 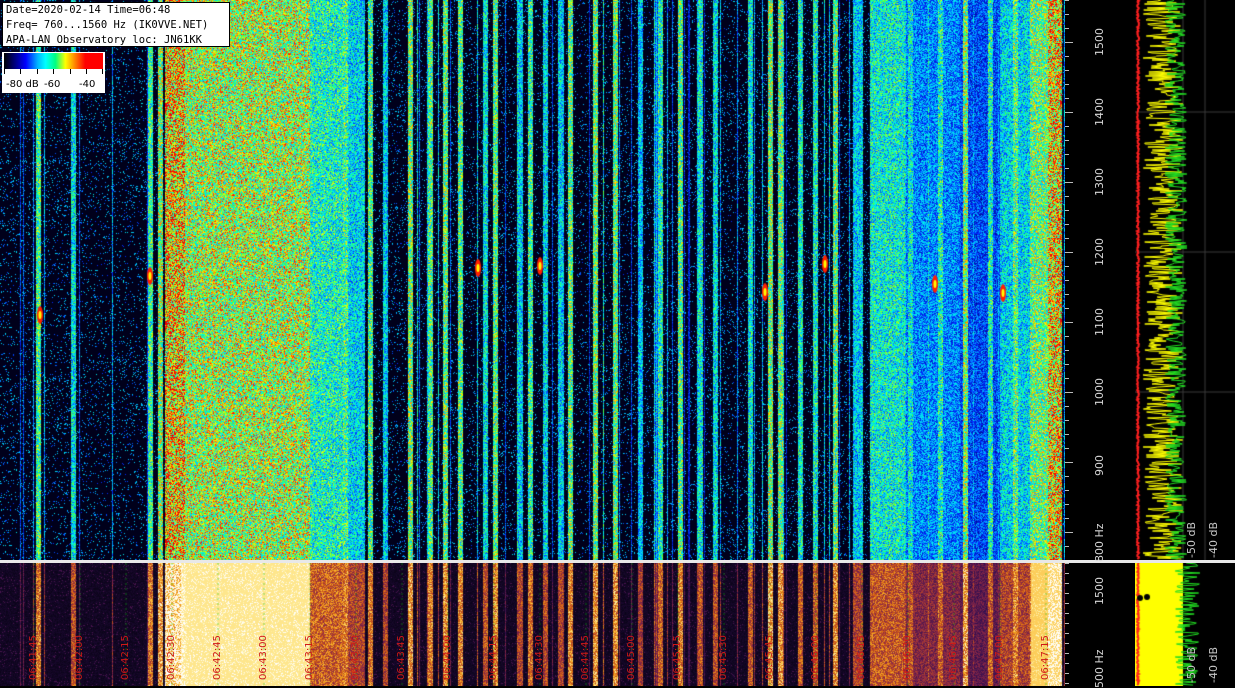 What do you see at coordinates (677, 657) in the screenshot?
I see `time-tick-label: 06:45:15` at bounding box center [677, 657].